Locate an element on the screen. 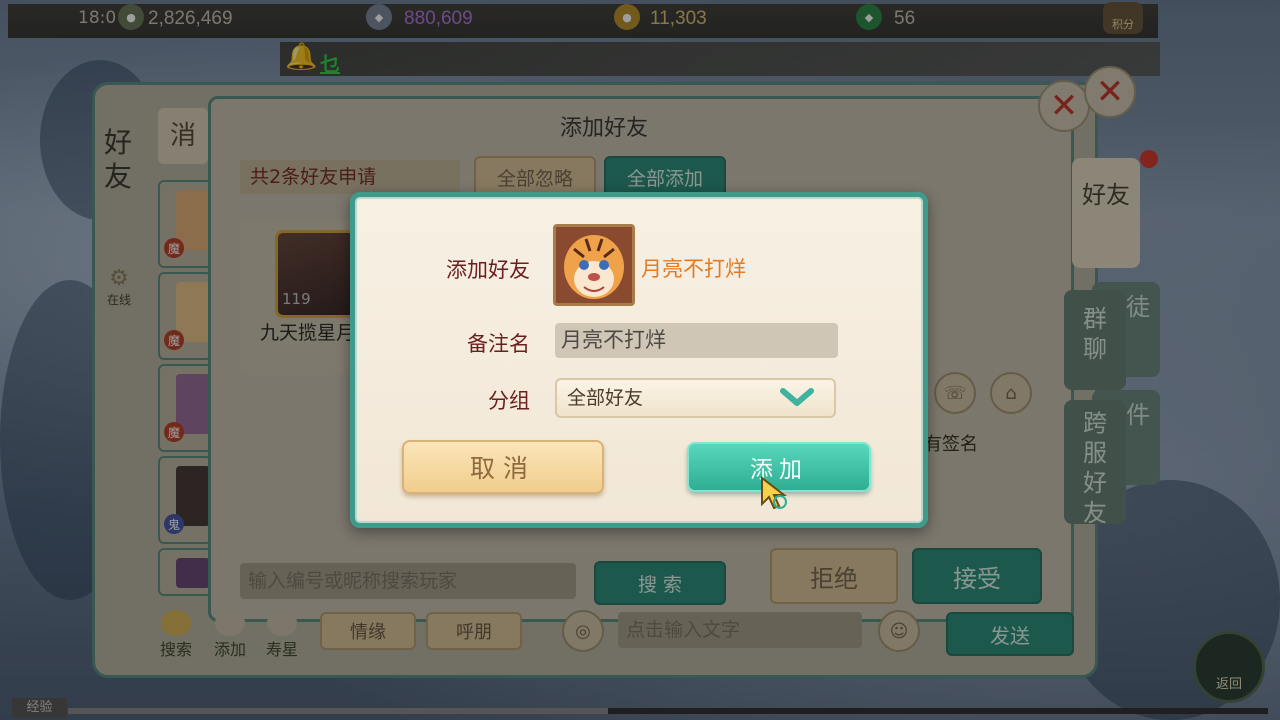 The height and width of the screenshot is (720, 1280). remark-input: 月亮不打烊 is located at coordinates (696, 340).